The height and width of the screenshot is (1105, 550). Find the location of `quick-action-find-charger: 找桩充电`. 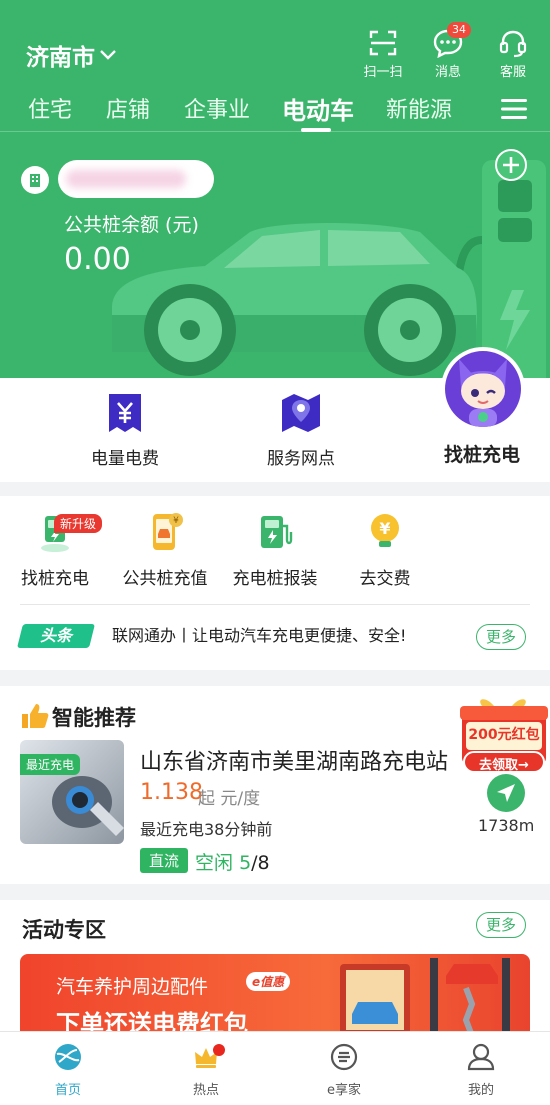

quick-action-find-charger: 找桩充电 is located at coordinates (481, 453).